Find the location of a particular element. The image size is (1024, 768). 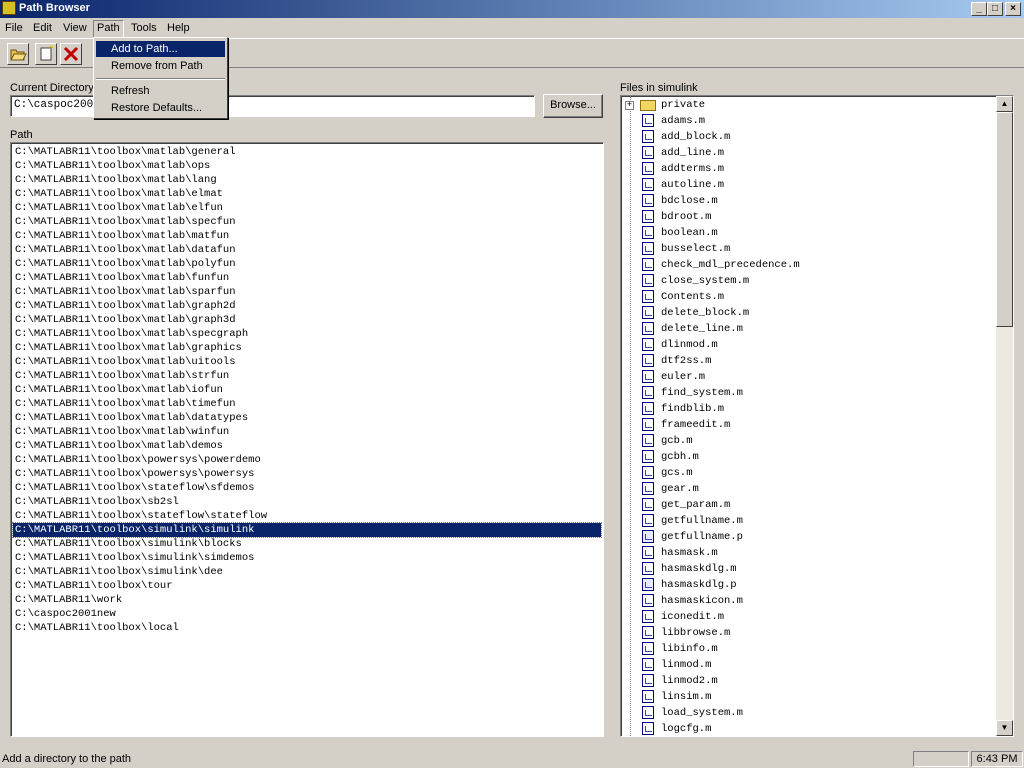

path-row: C:\MATLABR11\toolbox\matlab\graph3d is located at coordinates (307, 320).